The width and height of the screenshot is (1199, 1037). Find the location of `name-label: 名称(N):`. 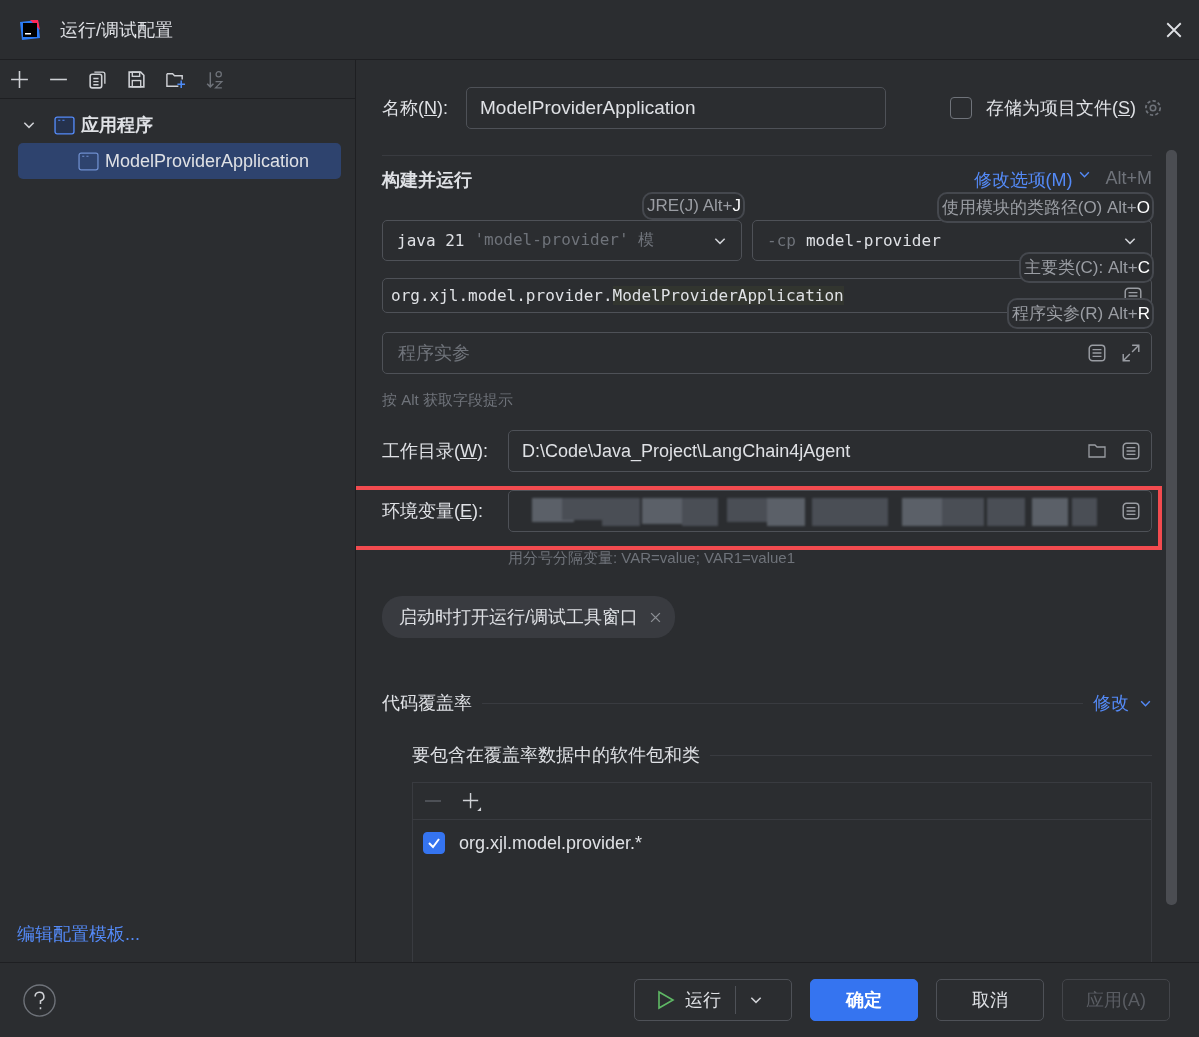

name-label: 名称(N): is located at coordinates (415, 108).